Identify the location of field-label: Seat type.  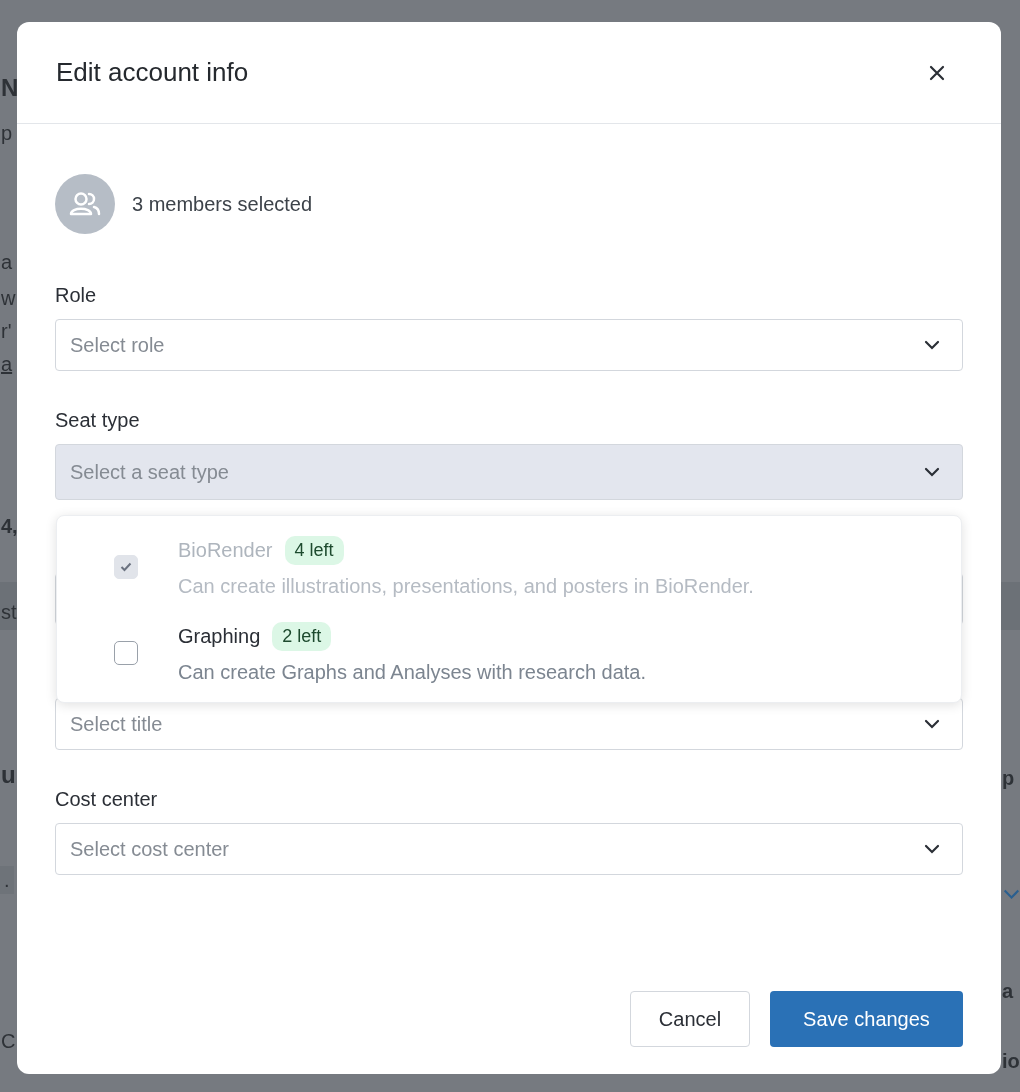
(98, 420).